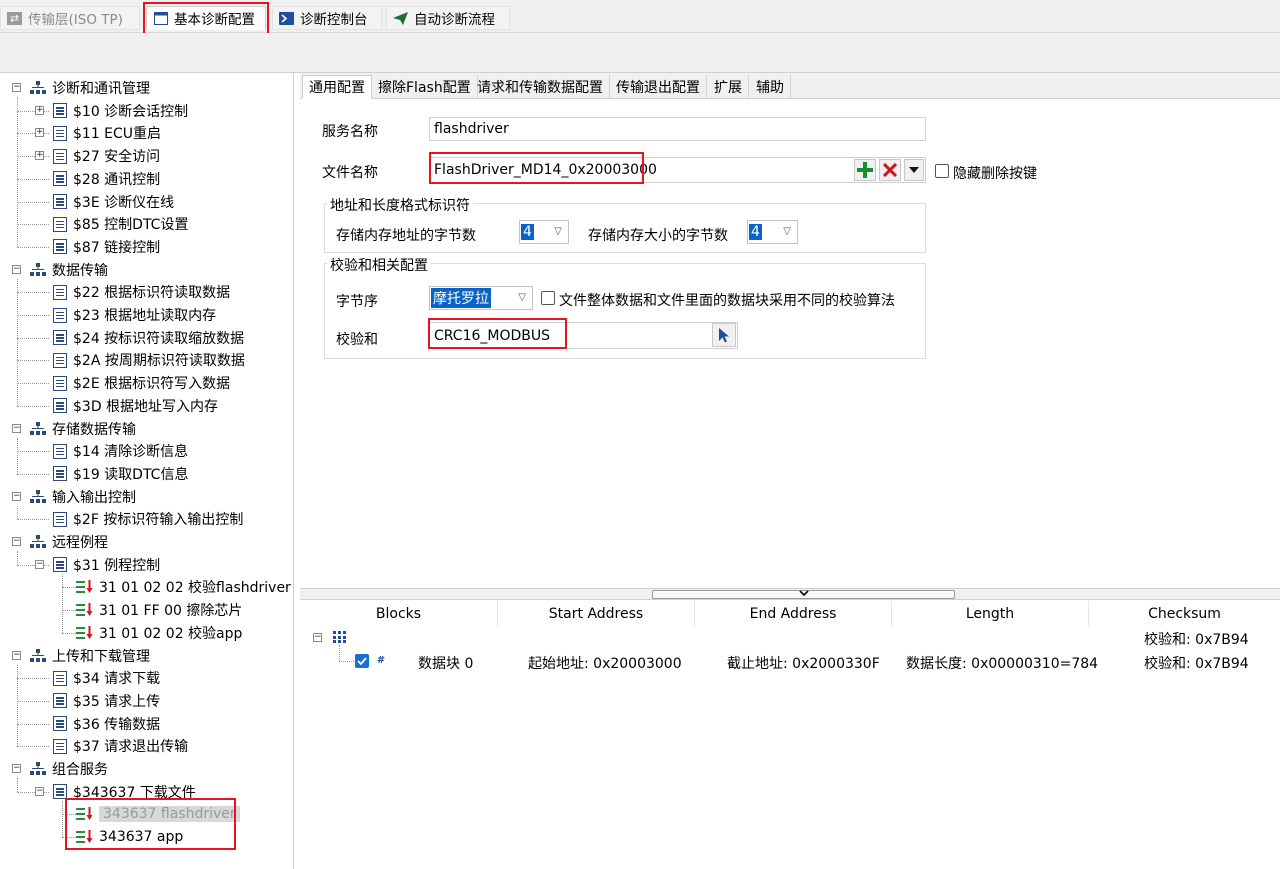 Image resolution: width=1280 pixels, height=869 pixels. Describe the element at coordinates (425, 87) in the screenshot. I see `tab-erase-flash-config: 擦除Flash配置` at that location.